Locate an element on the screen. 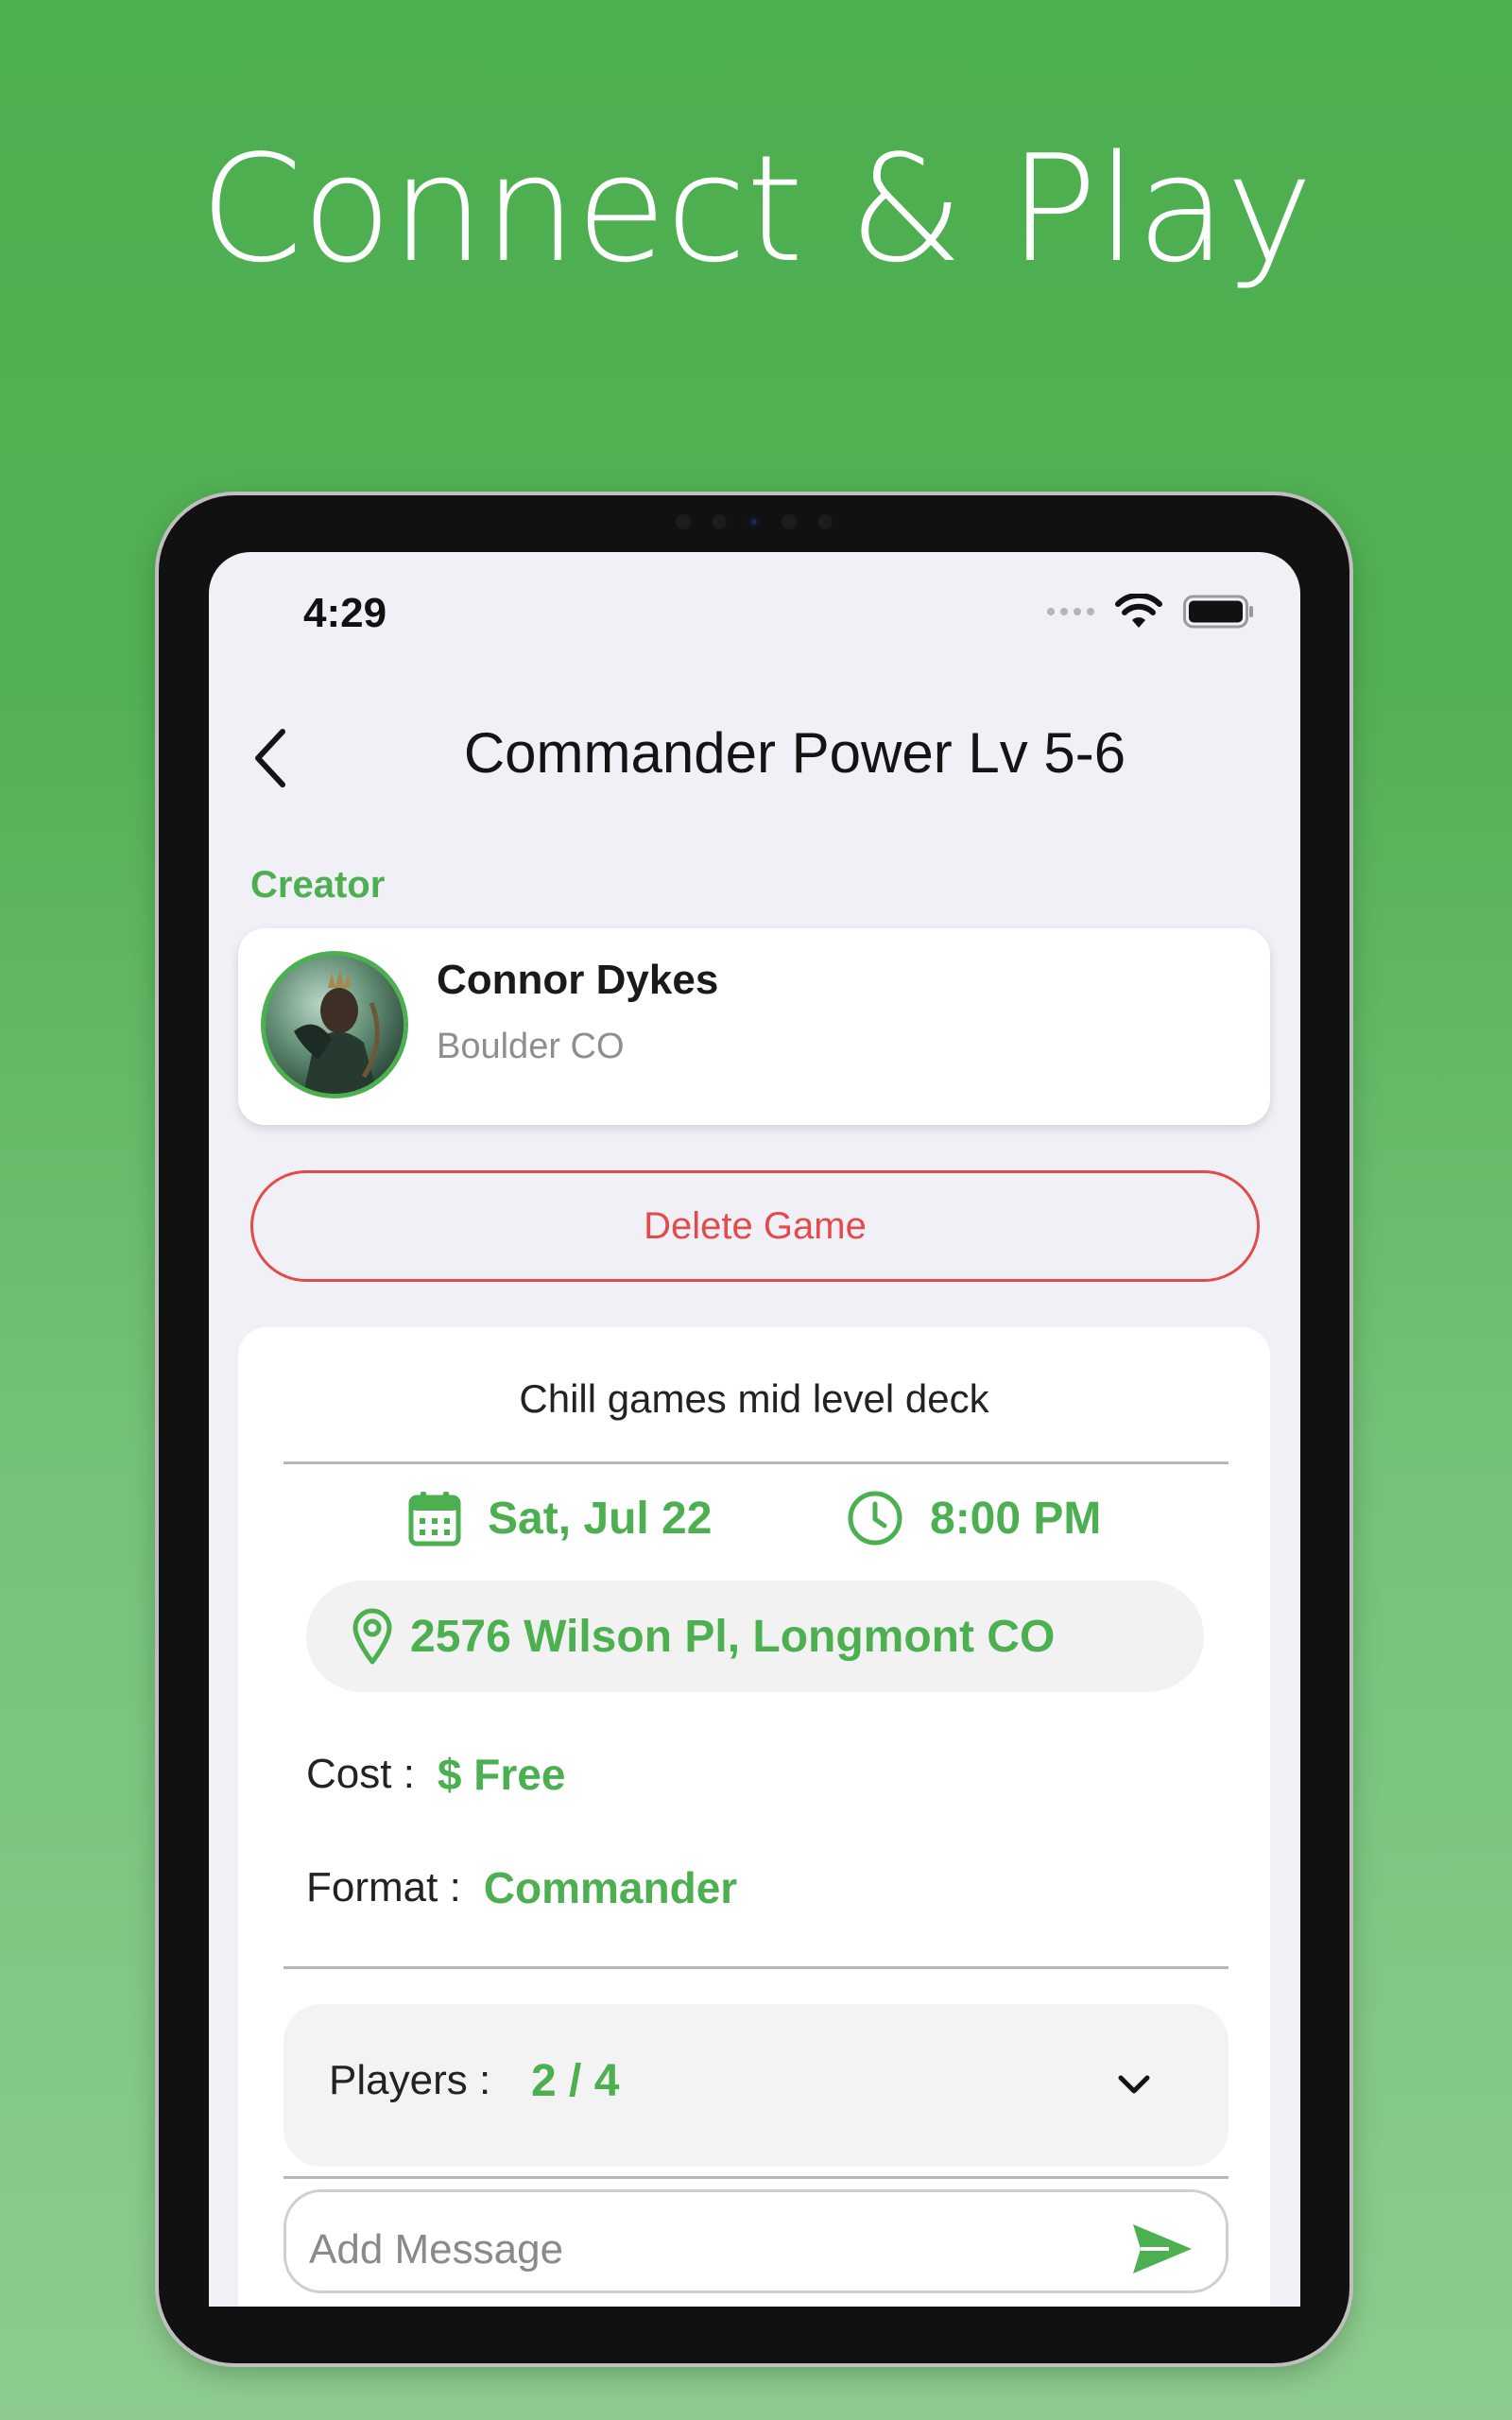  avatar is located at coordinates (334, 1025).